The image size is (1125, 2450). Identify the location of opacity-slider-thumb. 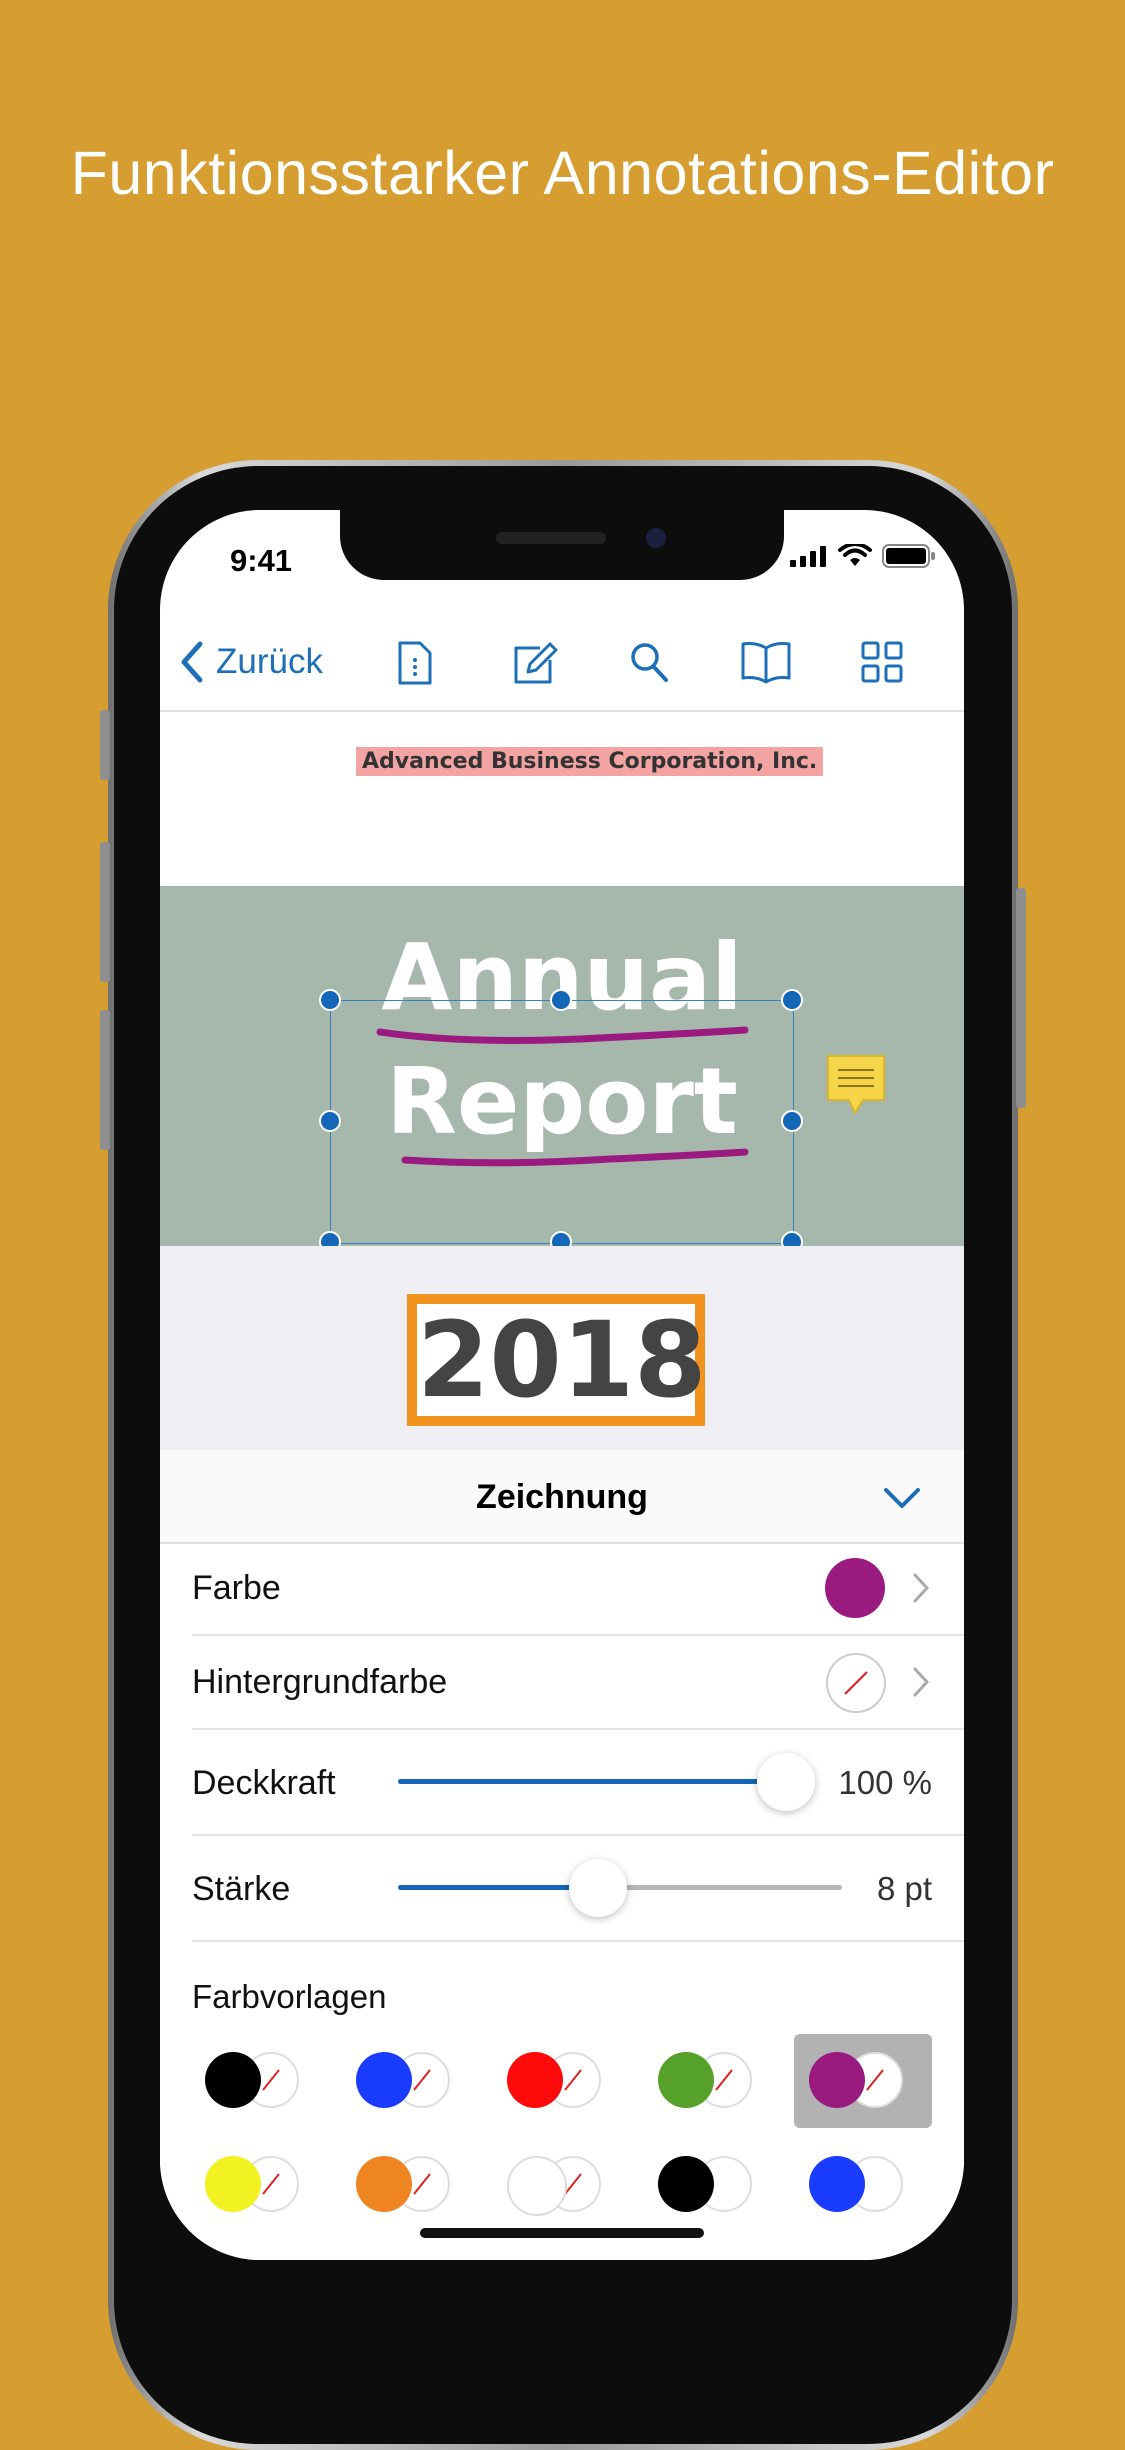
(786, 1782).